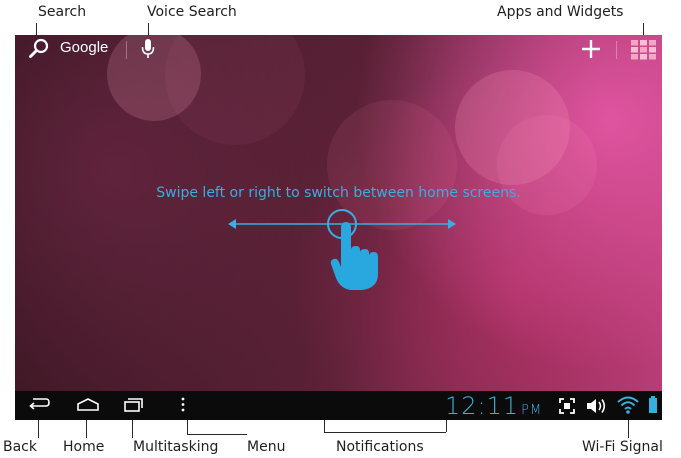 The width and height of the screenshot is (681, 458). Describe the element at coordinates (39, 407) in the screenshot. I see `back-icon` at that location.